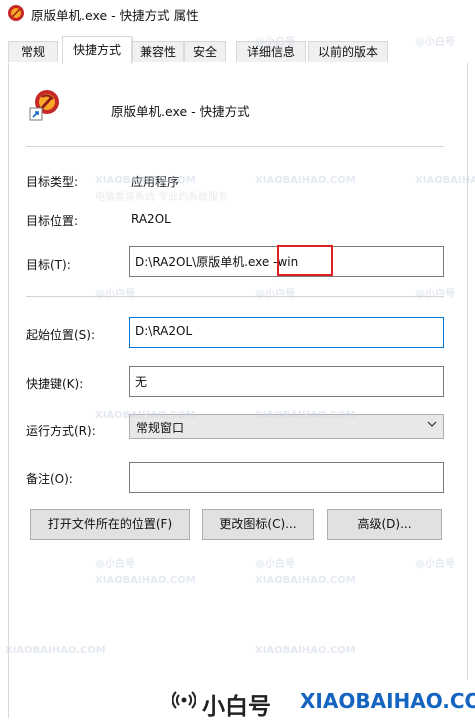 This screenshot has height=721, width=475. What do you see at coordinates (286, 332) in the screenshot?
I see `start-in-input: D:\RA2OL` at bounding box center [286, 332].